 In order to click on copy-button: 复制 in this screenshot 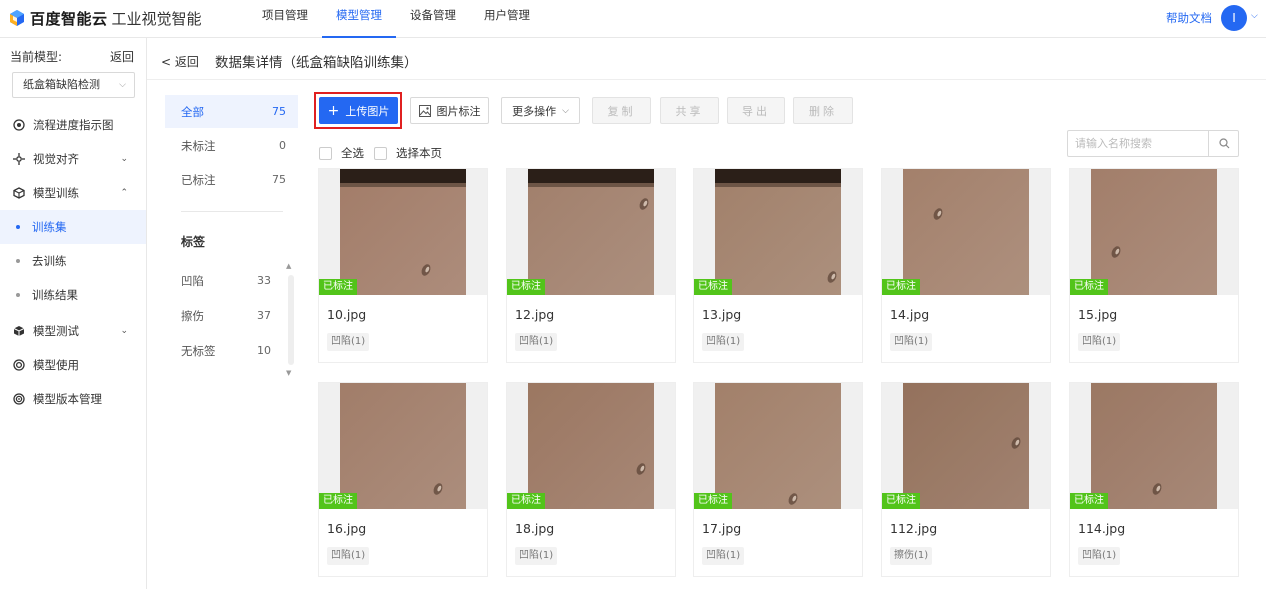, I will do `click(621, 110)`.